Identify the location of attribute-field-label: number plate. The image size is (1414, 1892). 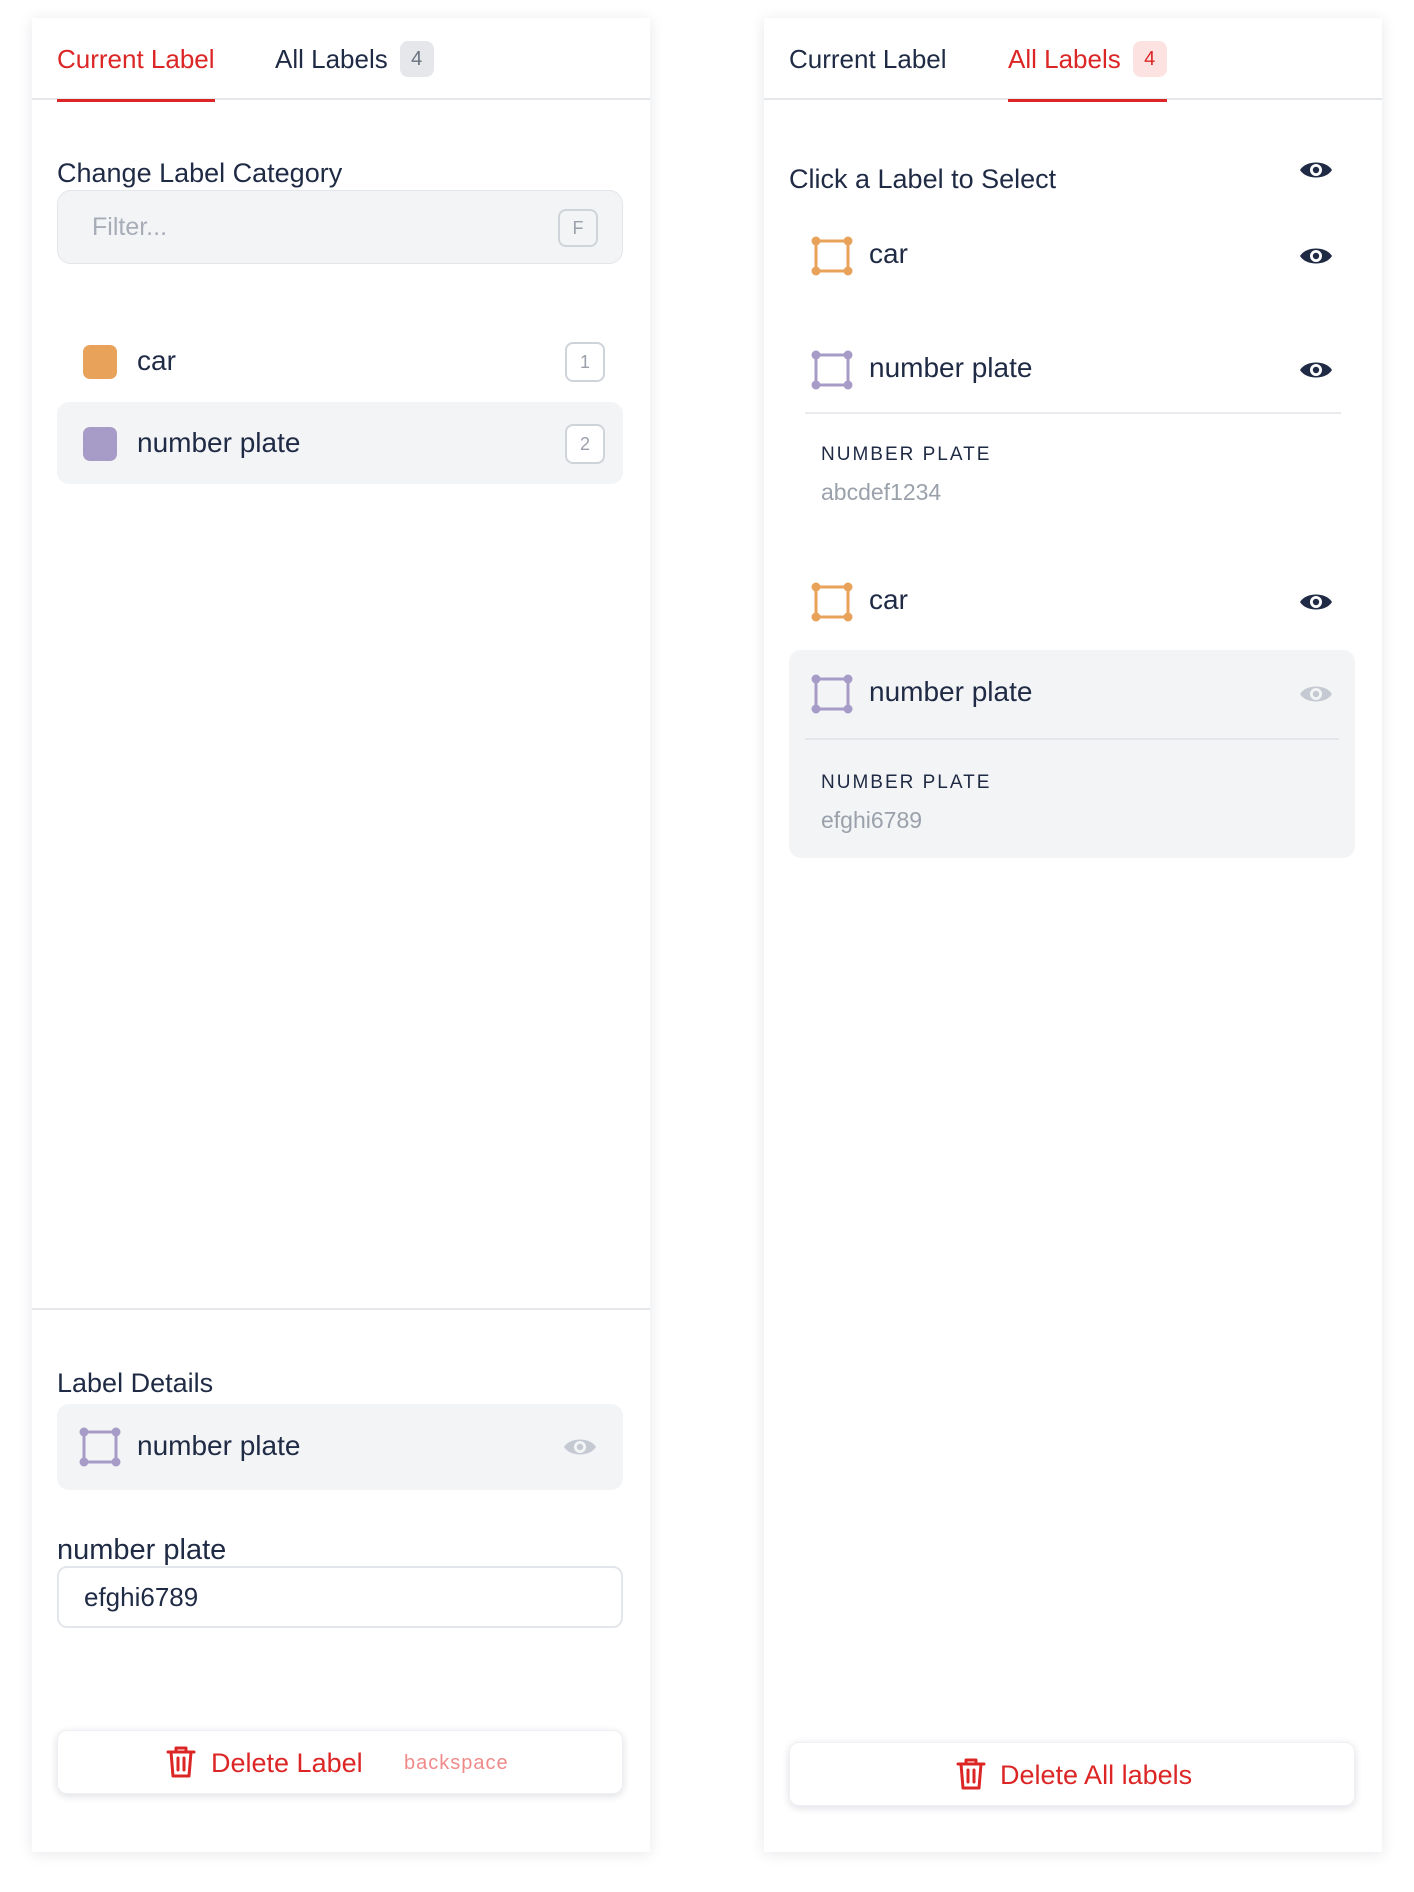
(142, 1550).